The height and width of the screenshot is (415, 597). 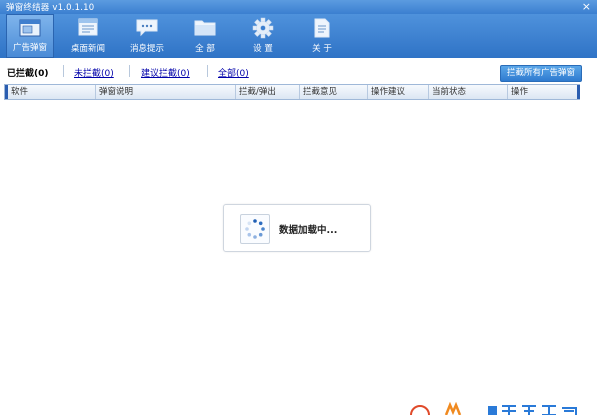 I want to click on toolbar-settings: 设 置, so click(x=263, y=36).